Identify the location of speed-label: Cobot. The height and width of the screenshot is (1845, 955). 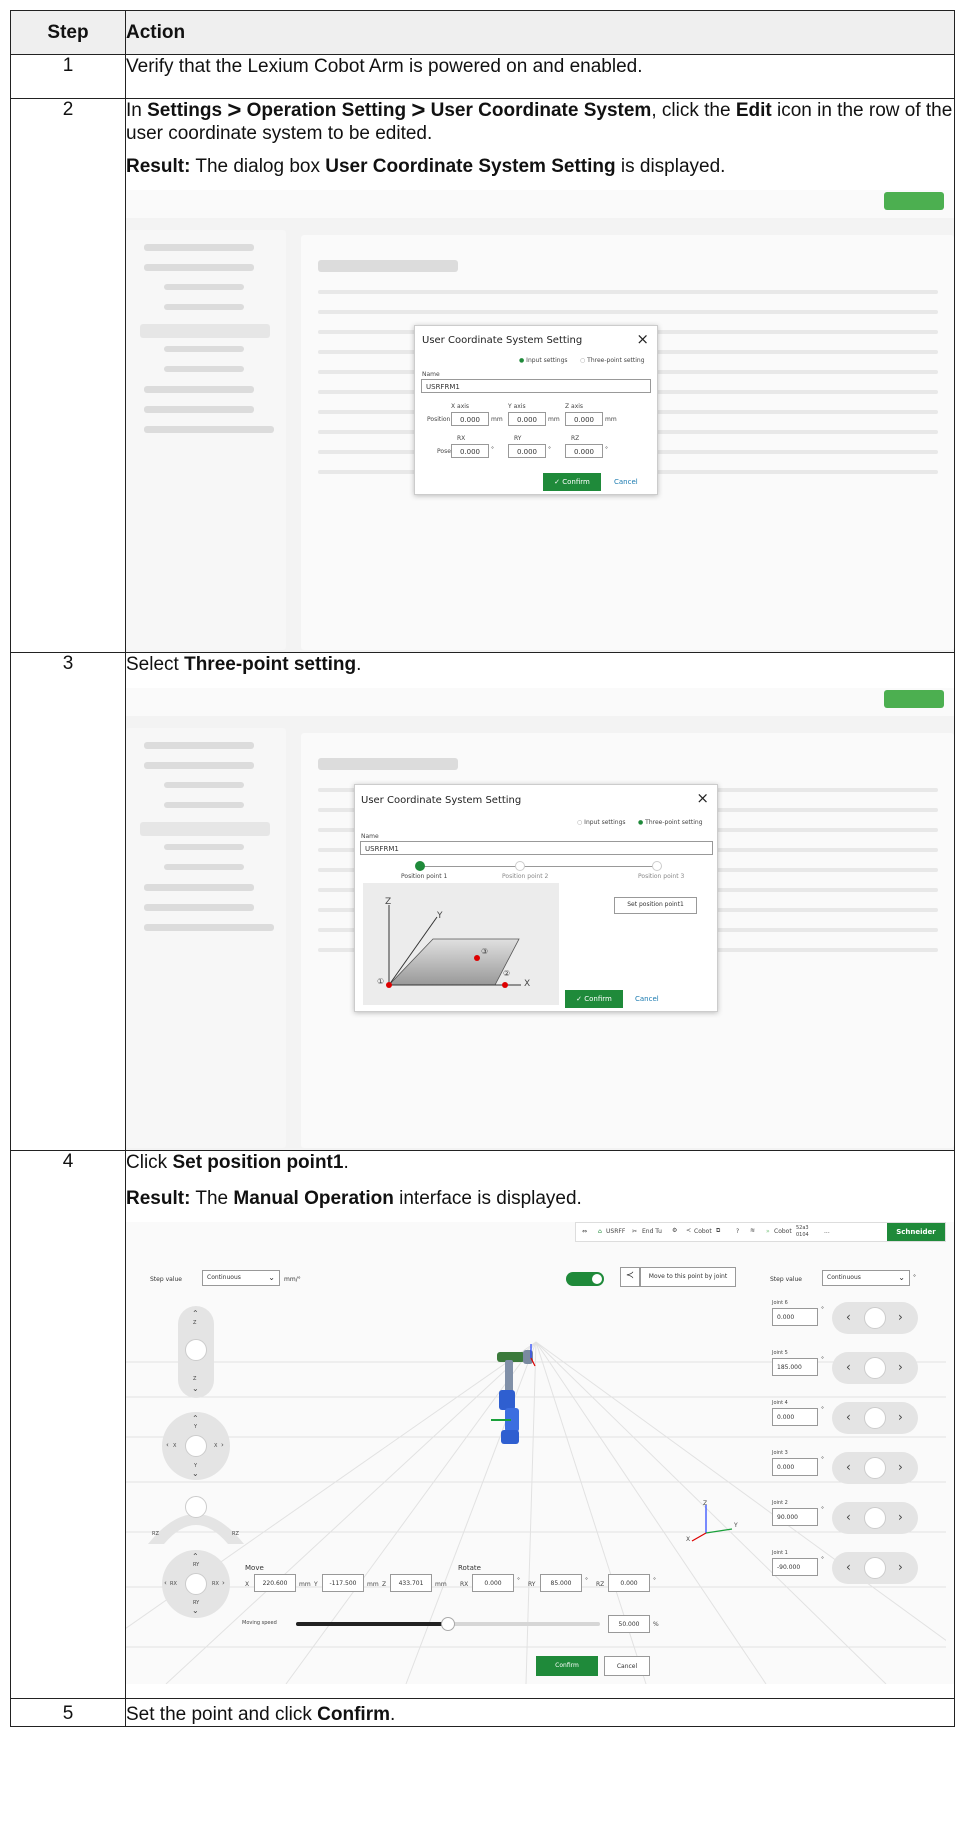
(783, 1231).